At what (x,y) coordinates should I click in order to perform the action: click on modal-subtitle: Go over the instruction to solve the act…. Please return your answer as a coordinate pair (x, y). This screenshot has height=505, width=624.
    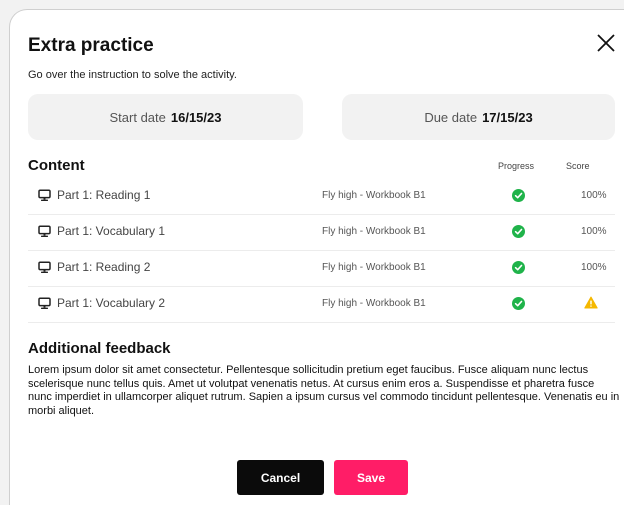
    Looking at the image, I should click on (132, 75).